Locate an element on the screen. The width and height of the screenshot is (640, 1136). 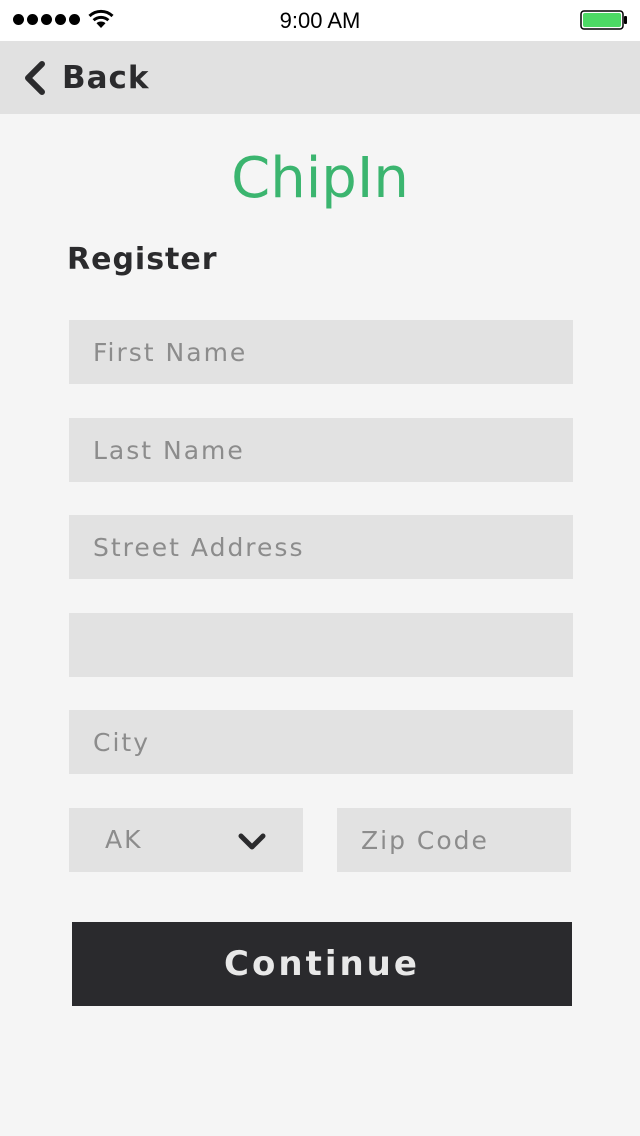
chevron-left-icon is located at coordinates (35, 78).